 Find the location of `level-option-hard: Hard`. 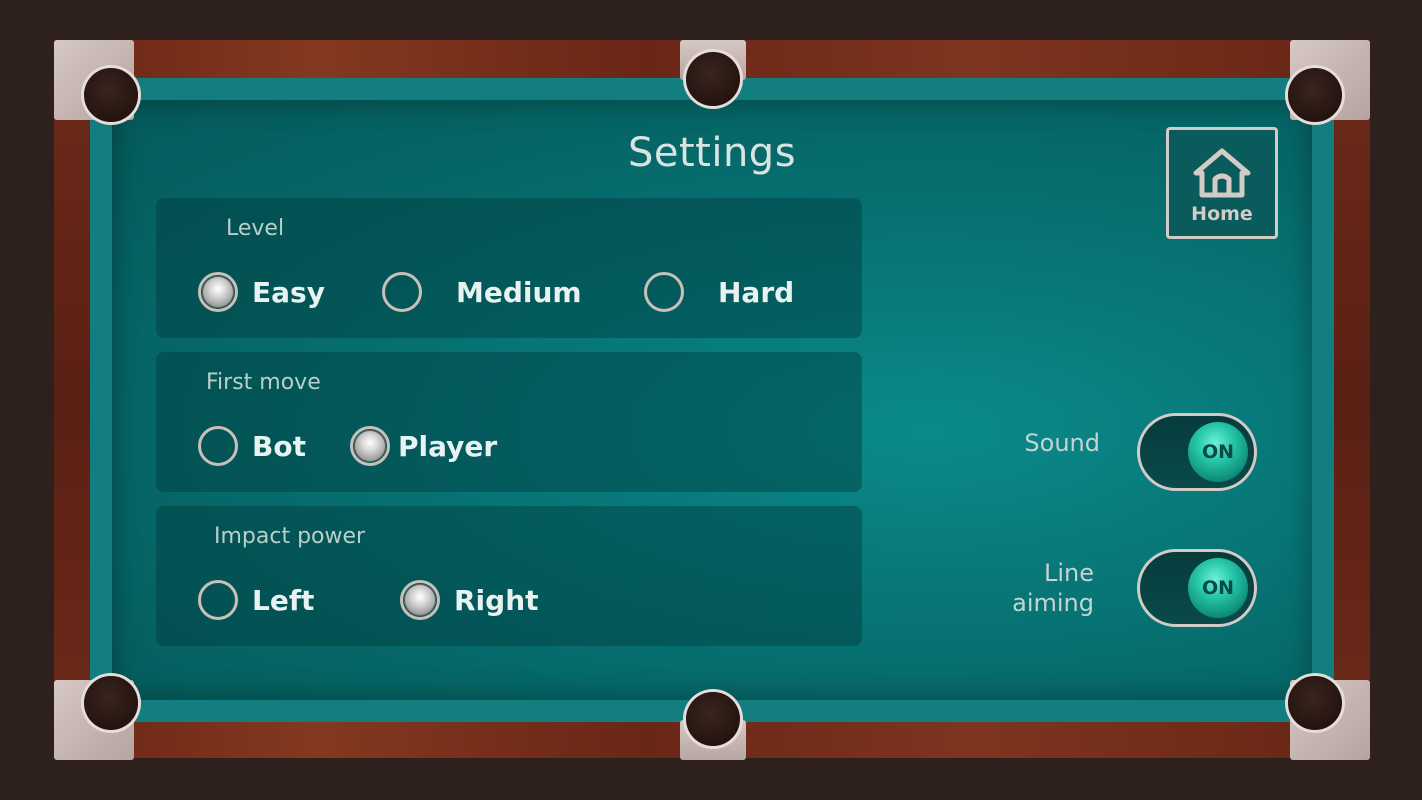

level-option-hard: Hard is located at coordinates (719, 292).